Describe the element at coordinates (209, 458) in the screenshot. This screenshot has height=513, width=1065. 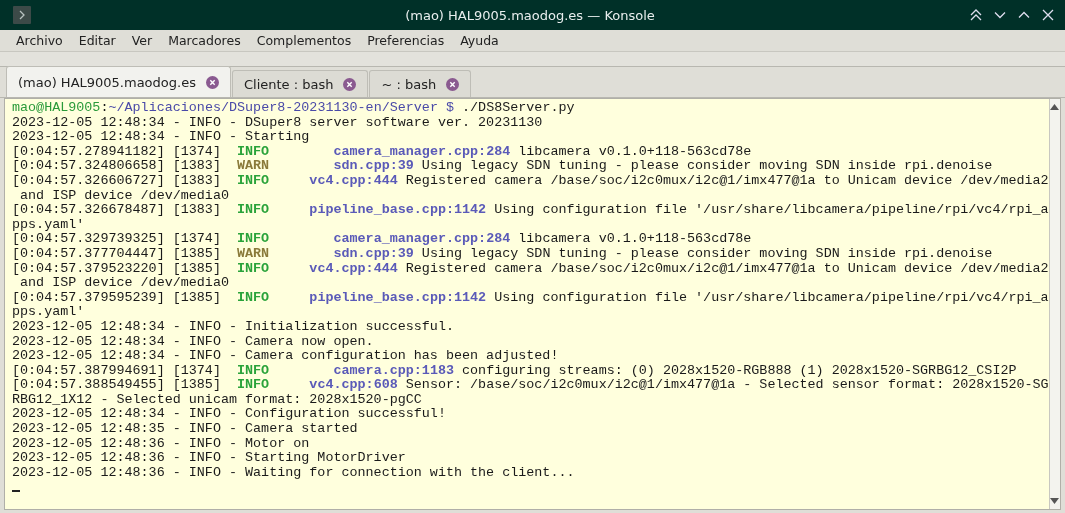
I see `log-text: 2023-12-05 12:48:36 - INFO - Starting MotorDriver` at that location.